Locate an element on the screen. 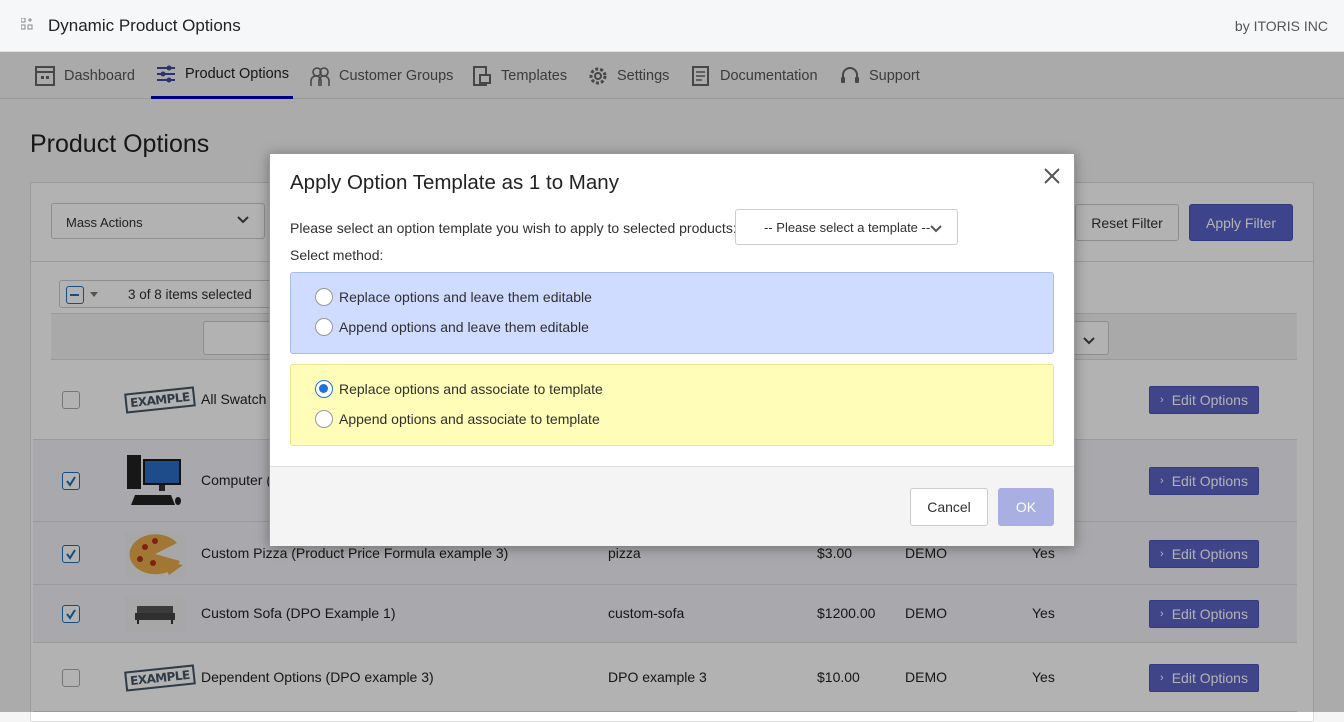 The height and width of the screenshot is (722, 1344). method-append-editable: Append options and leave them editable is located at coordinates (452, 327).